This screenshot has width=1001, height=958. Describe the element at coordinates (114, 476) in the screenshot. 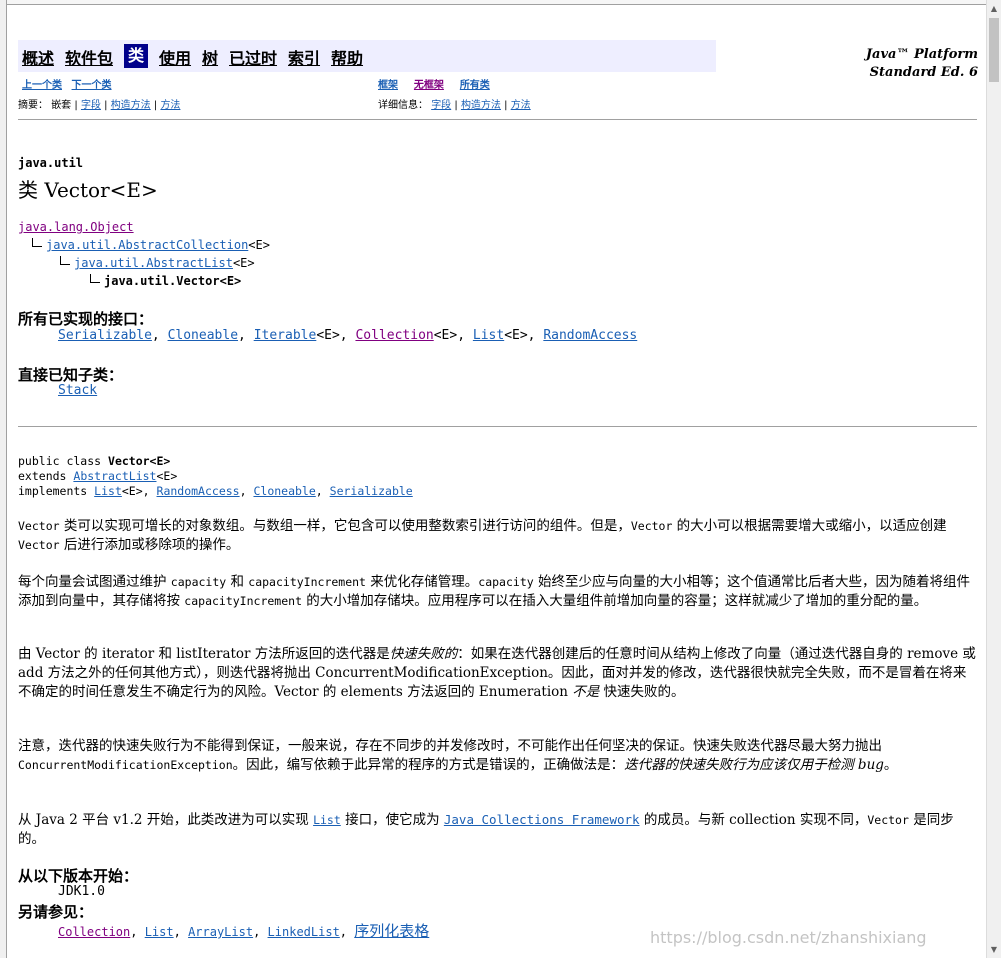

I see `extends-abstractlist-link: AbstractList` at that location.